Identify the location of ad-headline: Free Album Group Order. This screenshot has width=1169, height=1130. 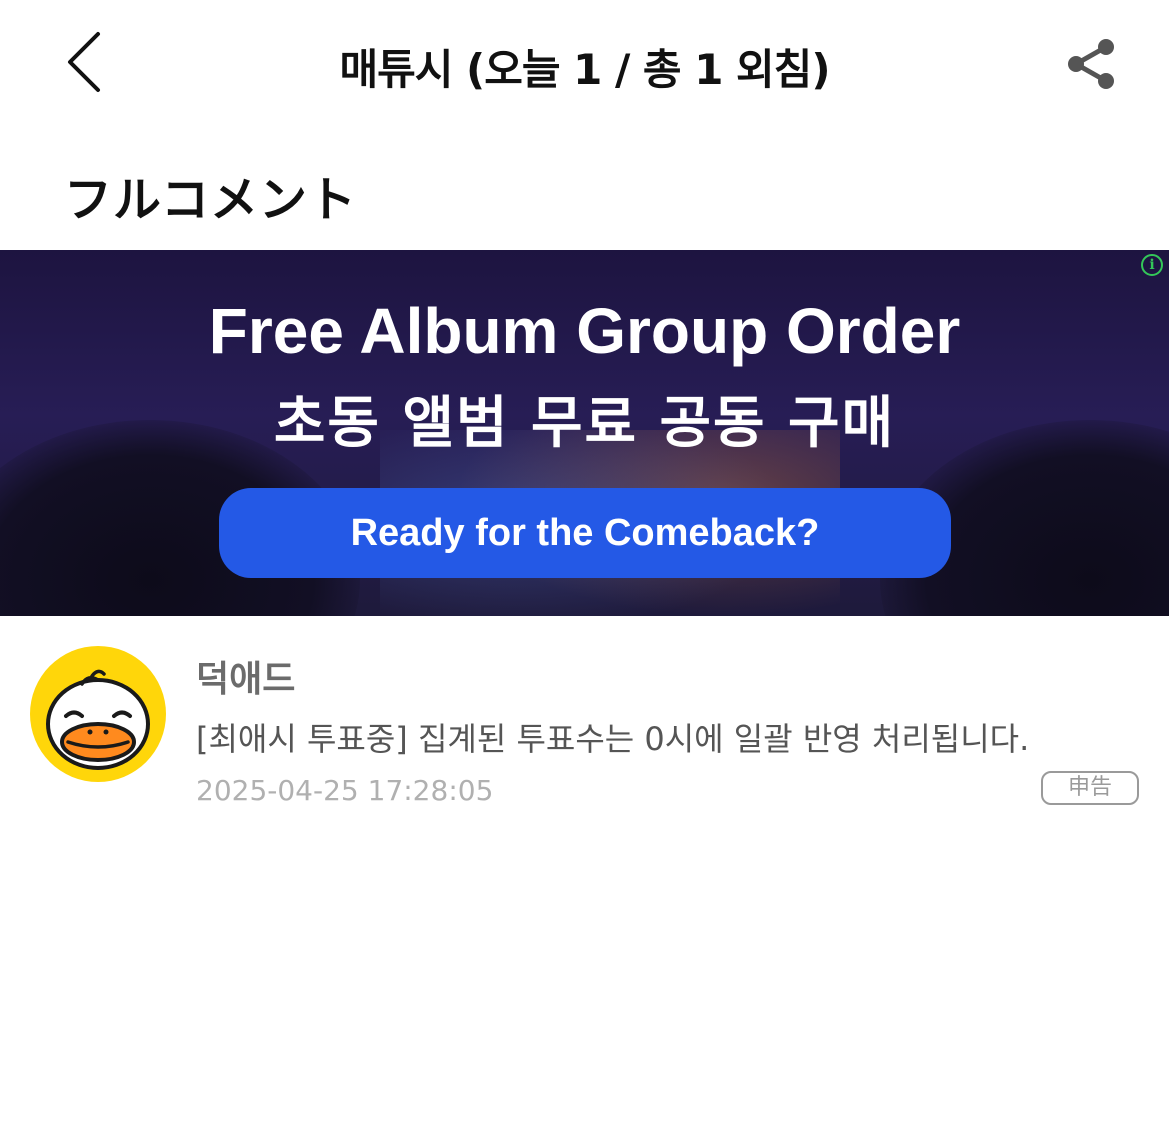
(584, 331).